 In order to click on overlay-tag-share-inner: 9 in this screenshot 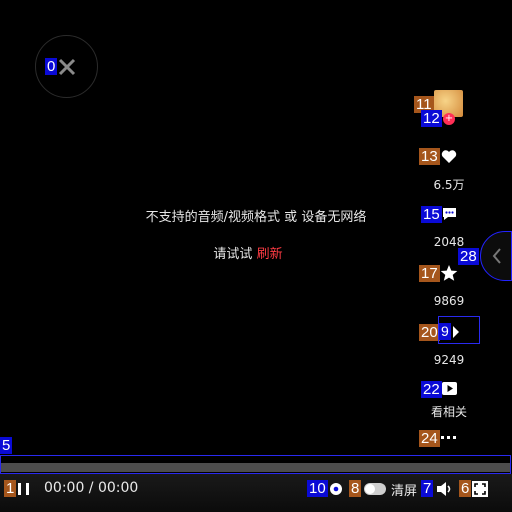, I will do `click(445, 331)`.